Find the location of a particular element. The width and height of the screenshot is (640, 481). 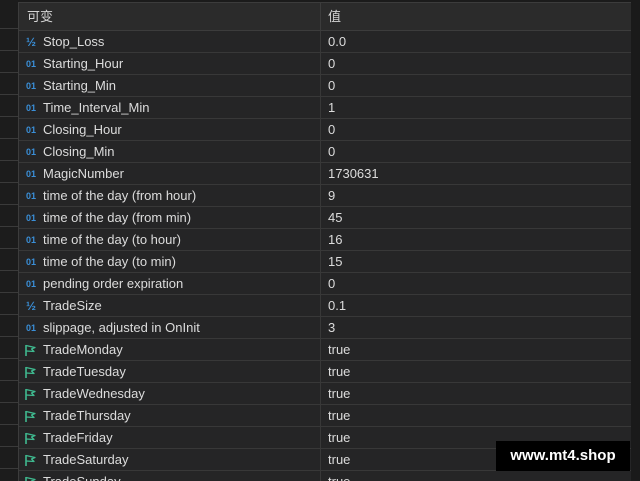

right-edge-strip is located at coordinates (635, 240).